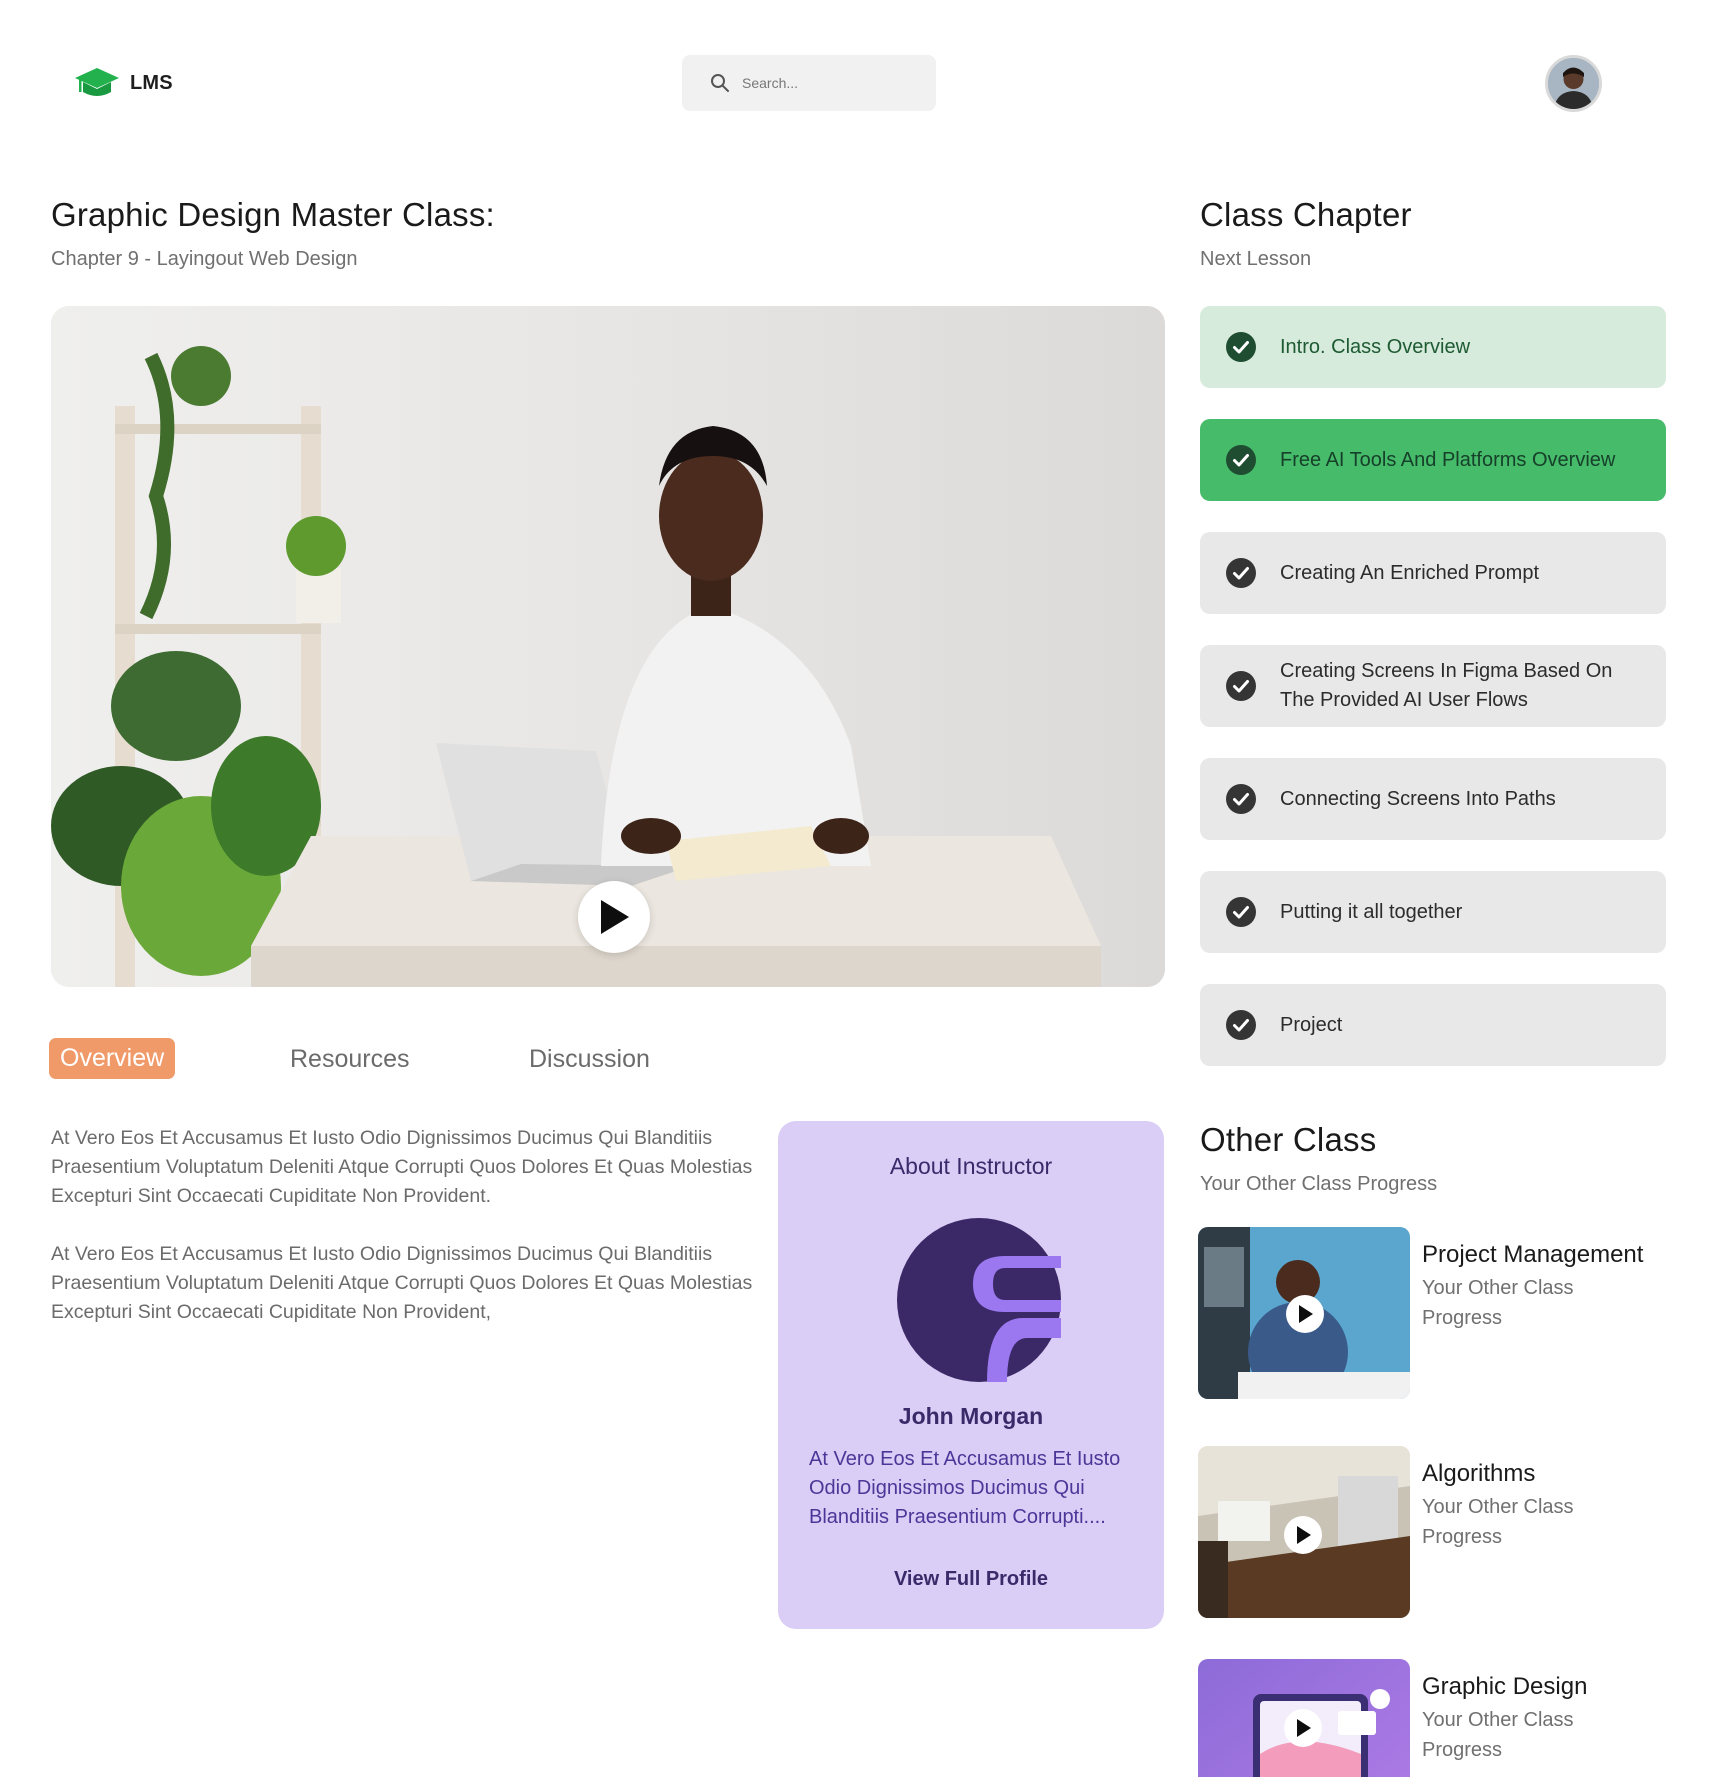 The image size is (1728, 1777). I want to click on class-title: Project Management, so click(1533, 1254).